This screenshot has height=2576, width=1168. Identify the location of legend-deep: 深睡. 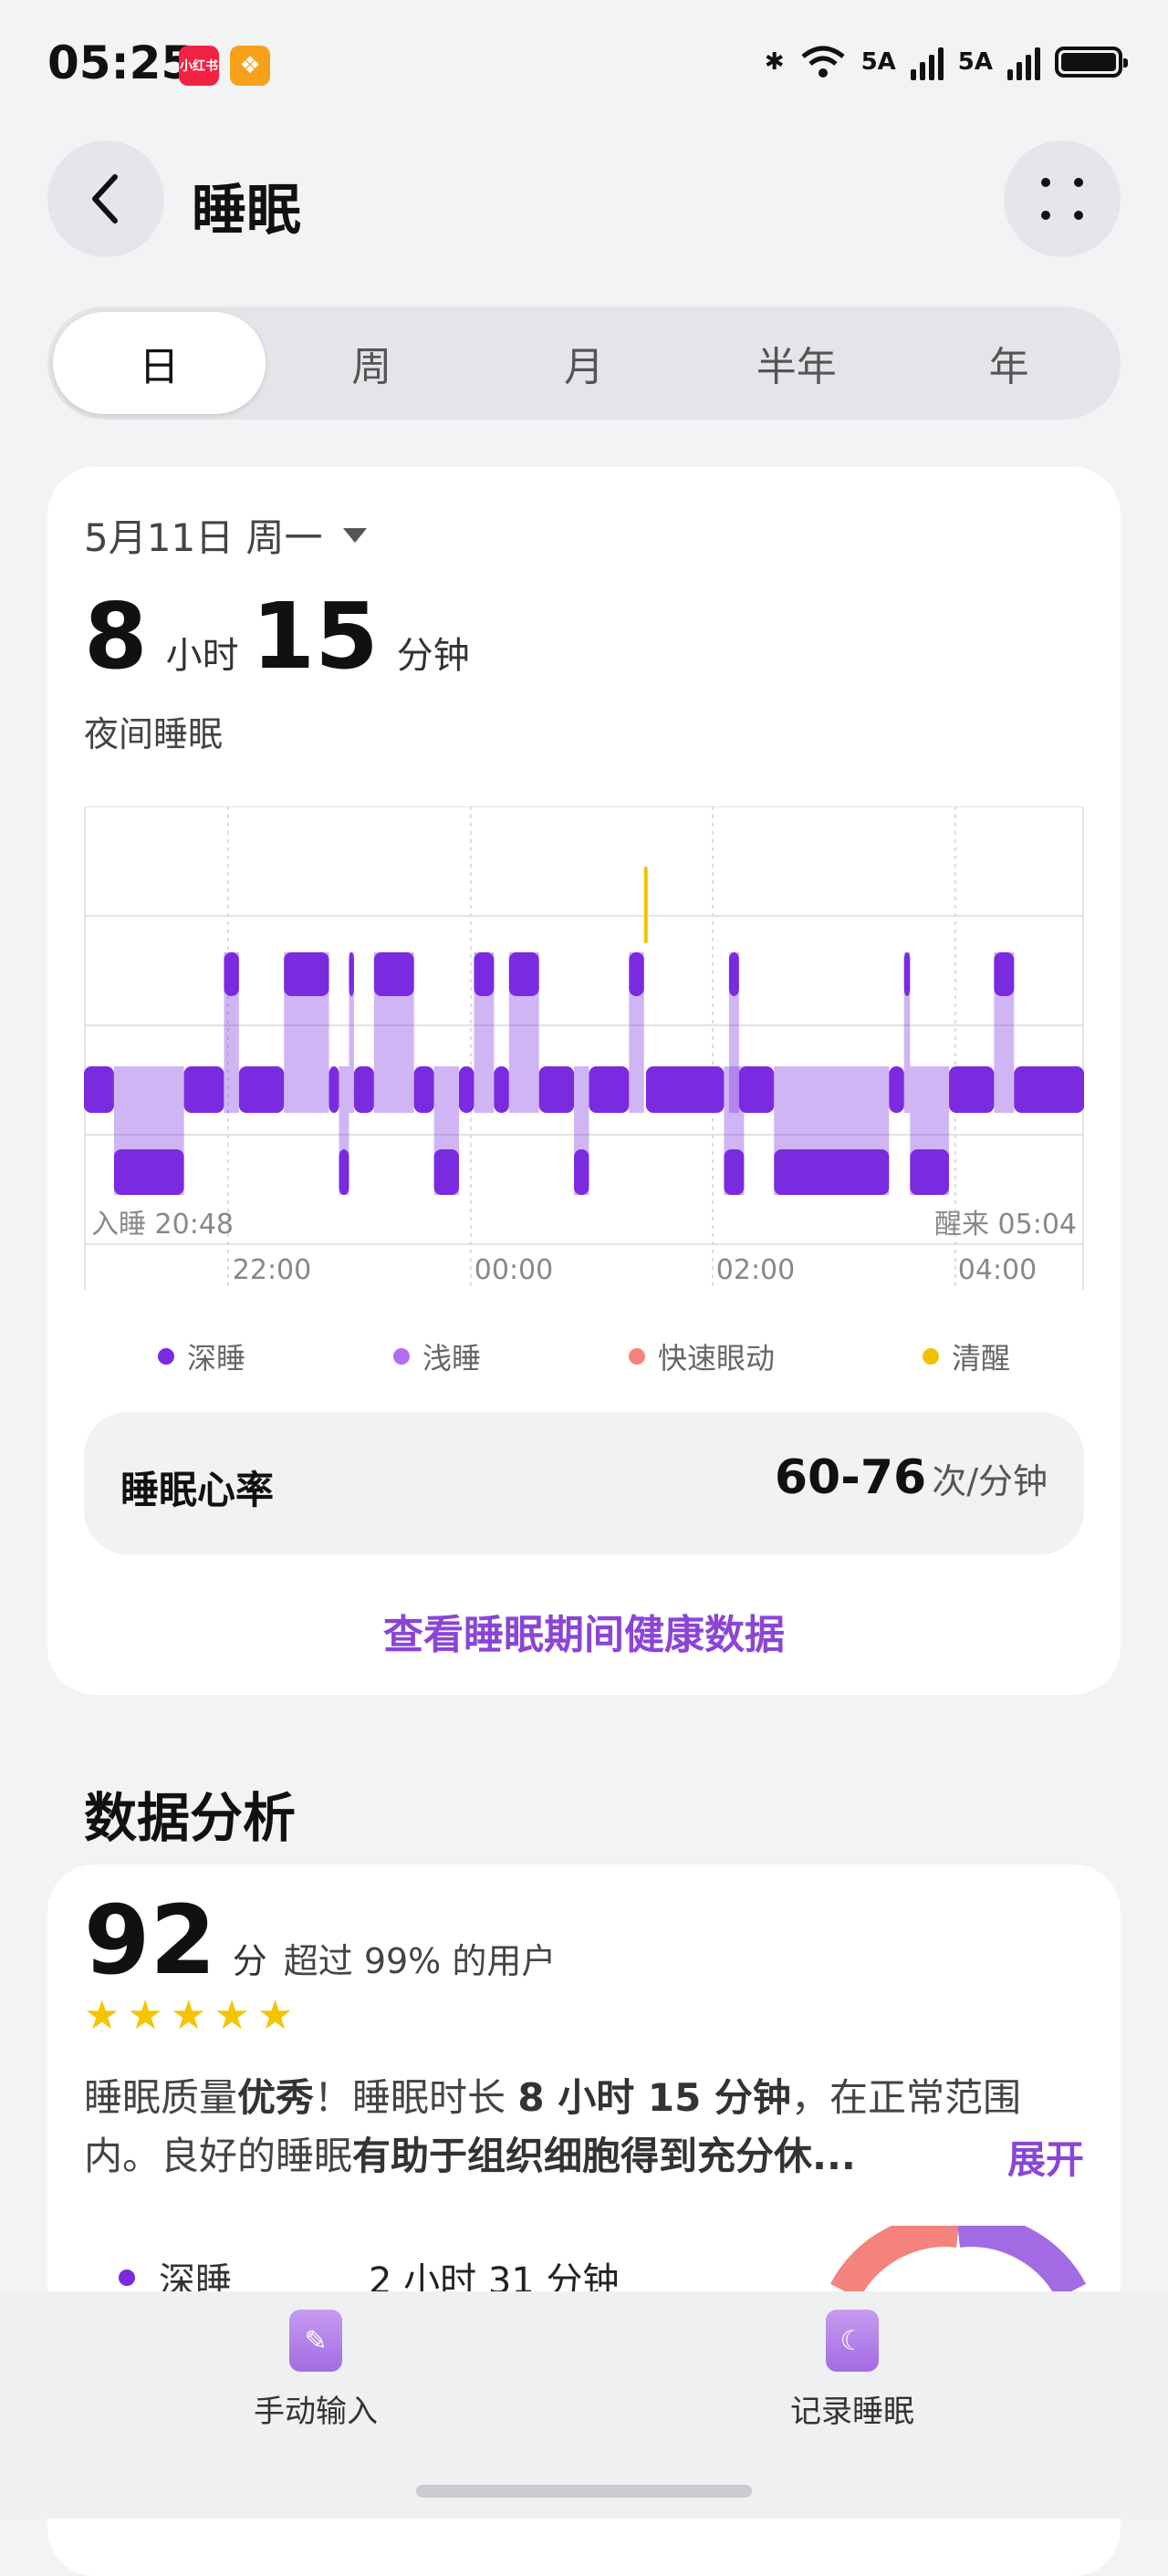
(201, 1356).